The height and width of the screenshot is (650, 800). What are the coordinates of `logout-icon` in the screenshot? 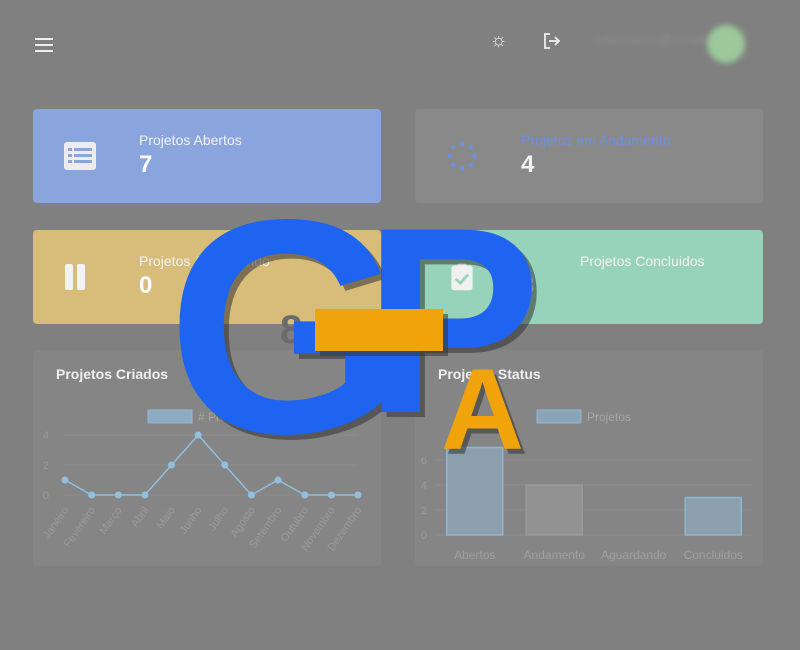 It's located at (552, 41).